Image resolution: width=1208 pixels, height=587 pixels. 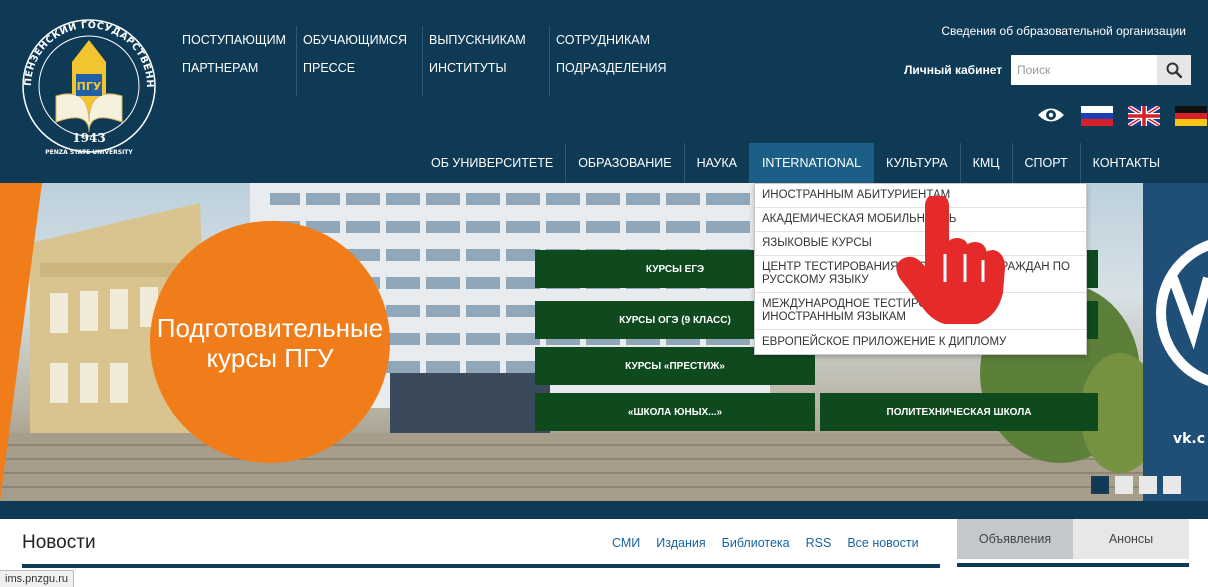 What do you see at coordinates (477, 68) in the screenshot?
I see `link-instituty: ИНСТИТУТЫ` at bounding box center [477, 68].